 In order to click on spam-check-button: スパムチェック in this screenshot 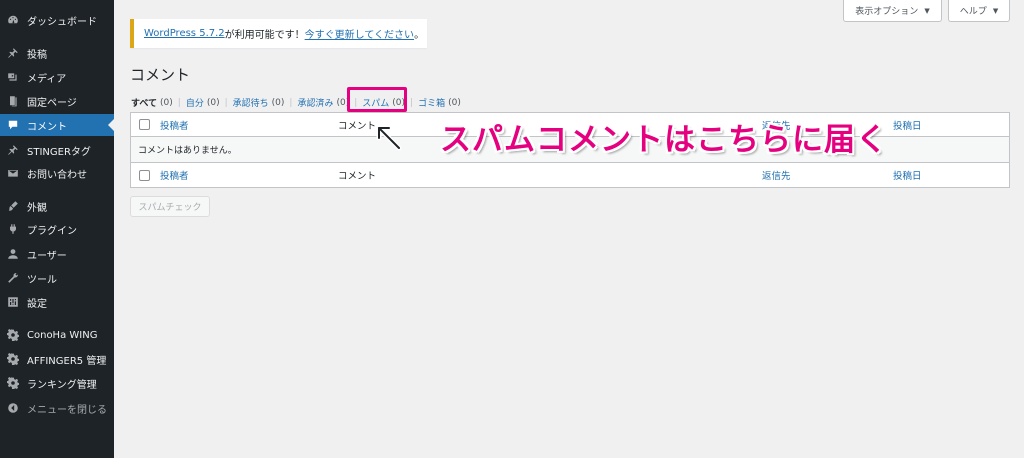, I will do `click(170, 206)`.